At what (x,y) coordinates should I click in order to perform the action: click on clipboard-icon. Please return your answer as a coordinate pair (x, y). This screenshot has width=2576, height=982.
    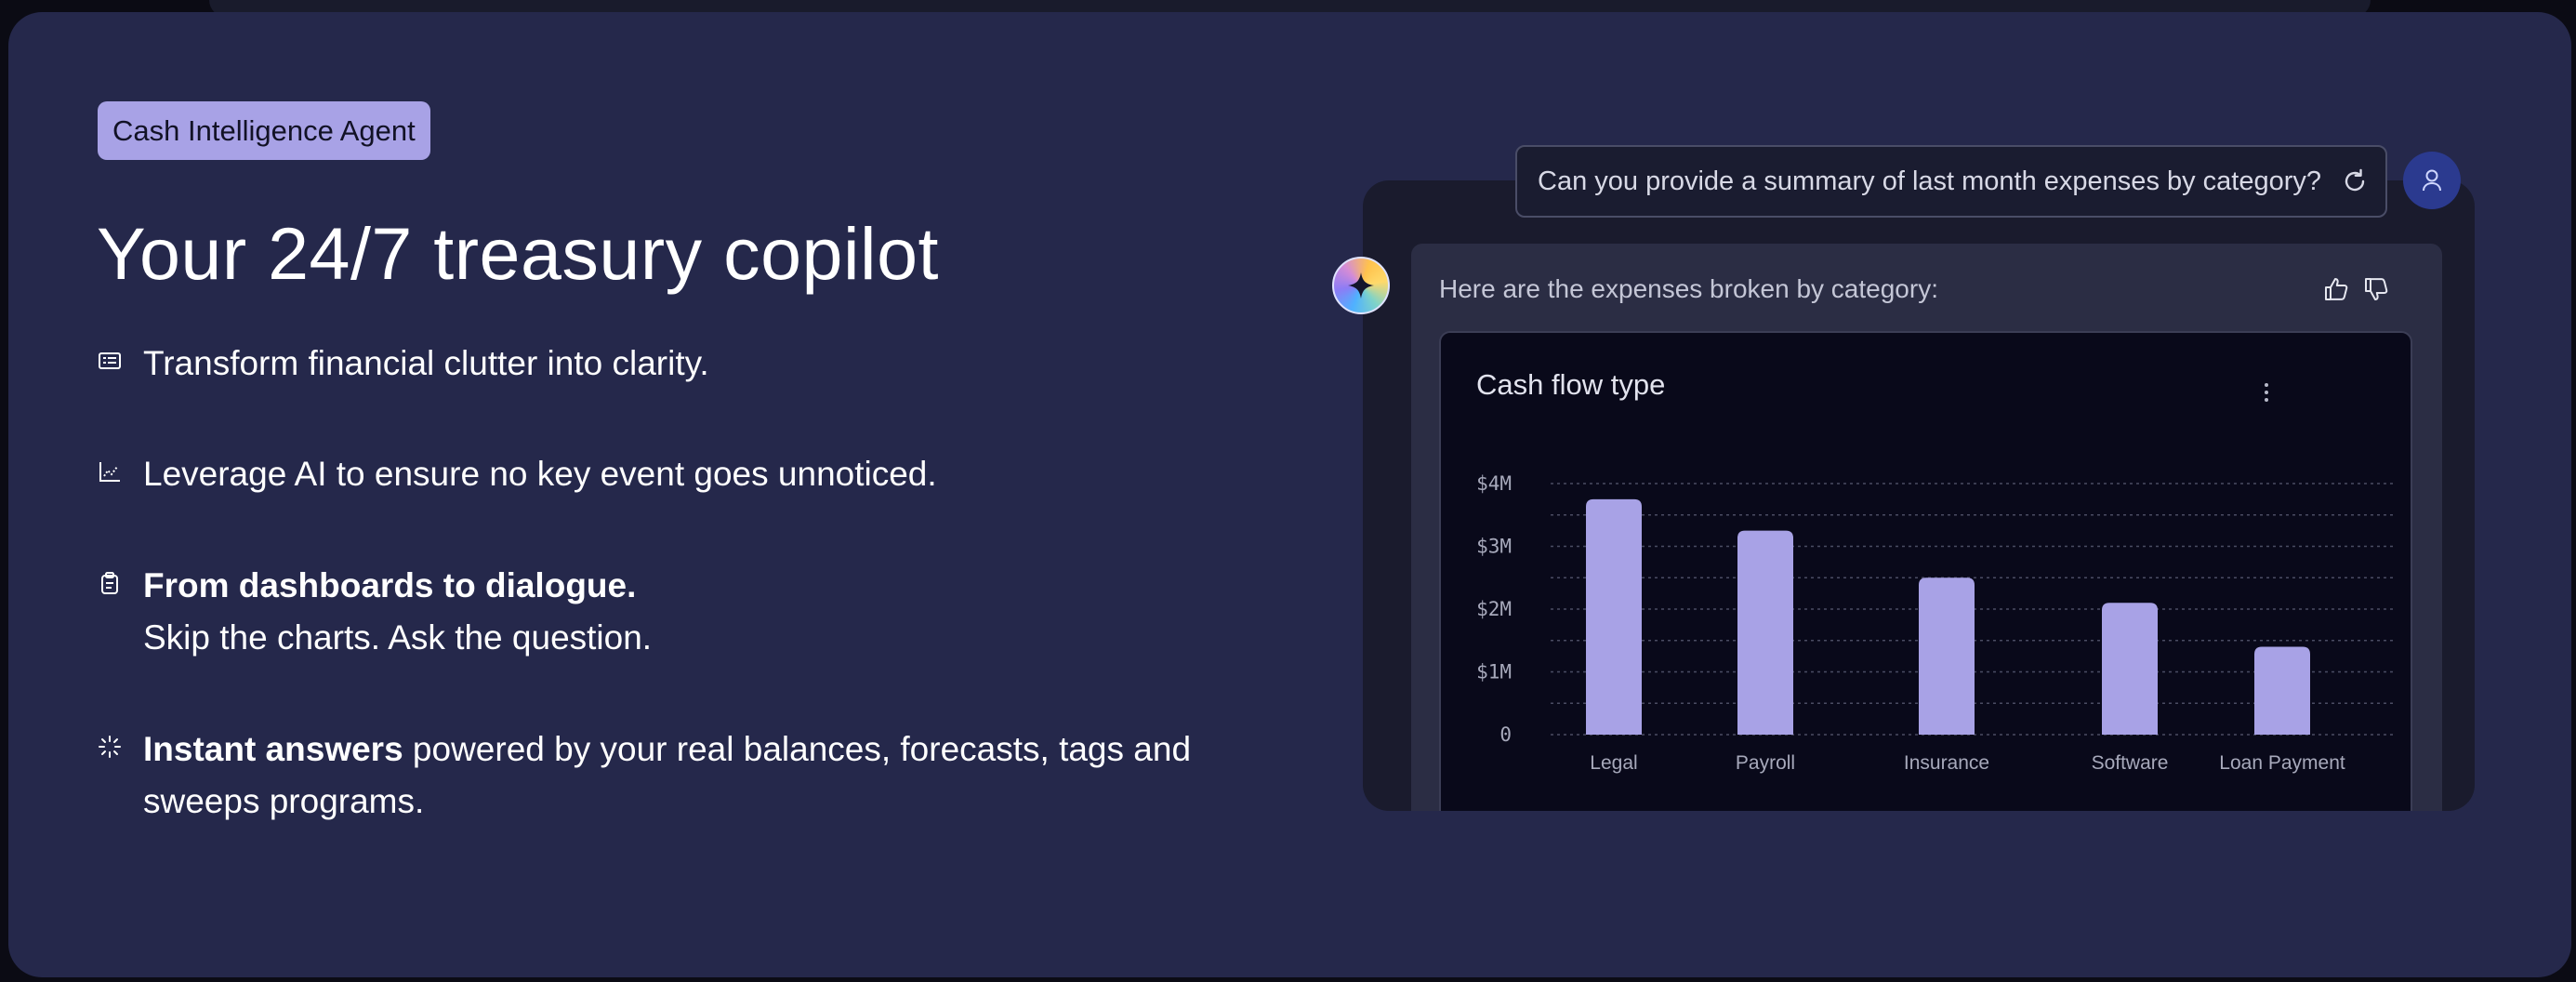
    Looking at the image, I should click on (109, 583).